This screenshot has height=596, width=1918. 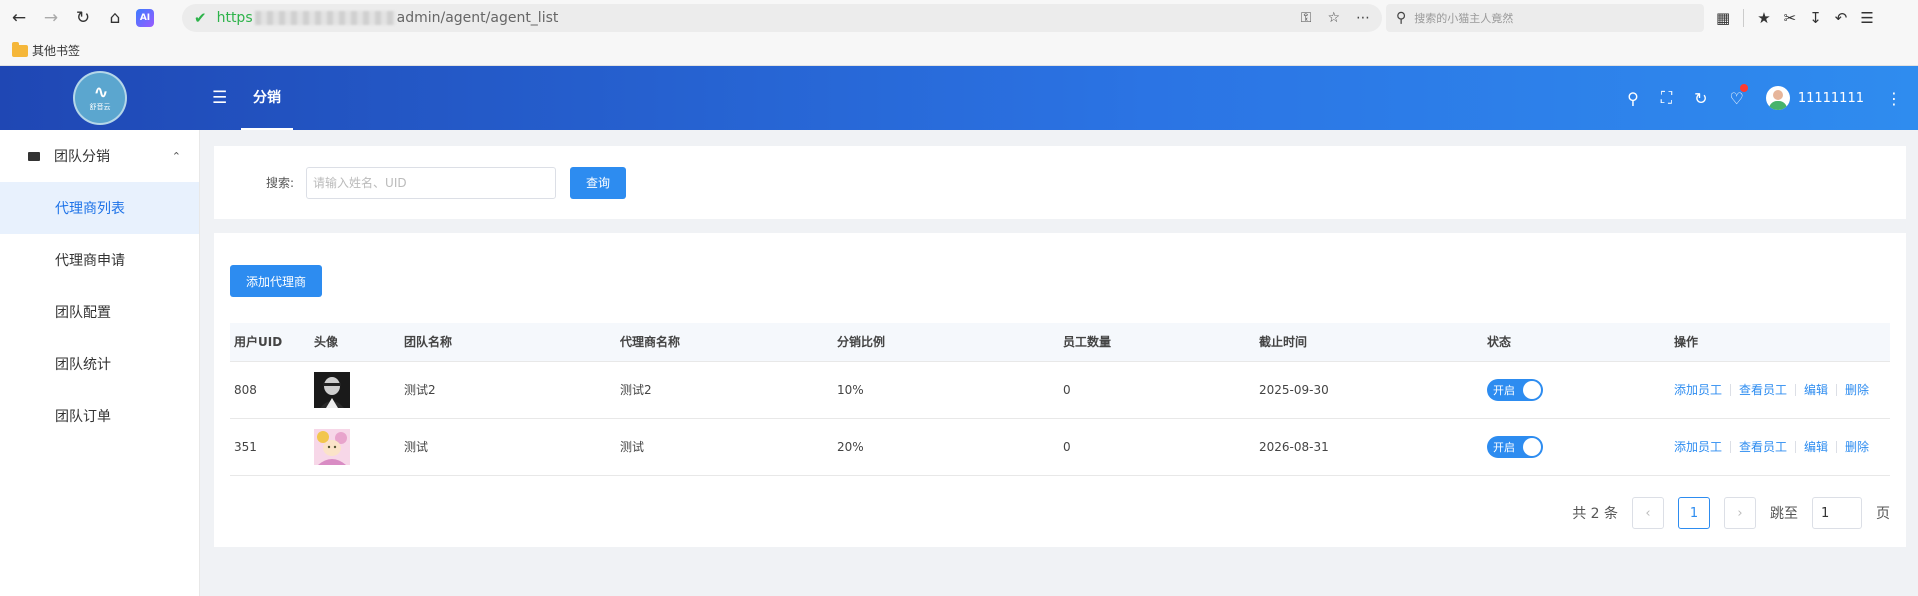 I want to click on col-header-actions: 操作, so click(x=1780, y=342).